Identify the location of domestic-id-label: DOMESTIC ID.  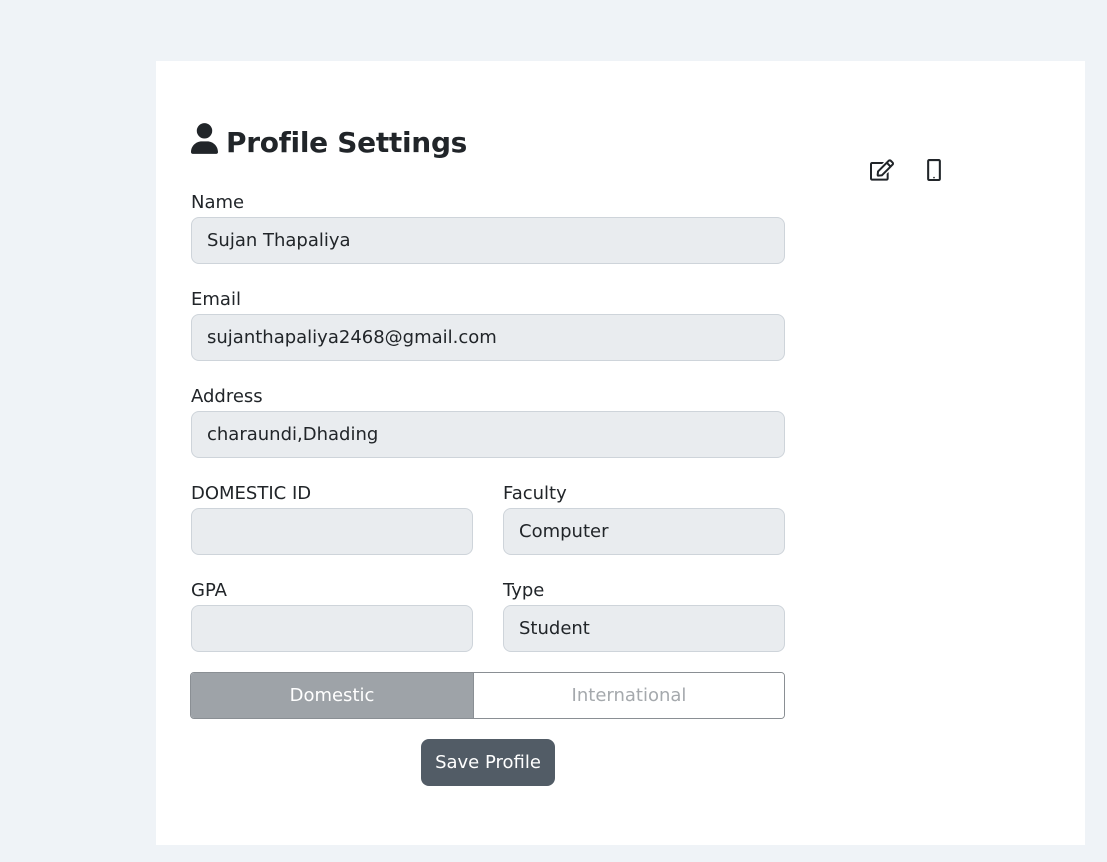
(251, 493).